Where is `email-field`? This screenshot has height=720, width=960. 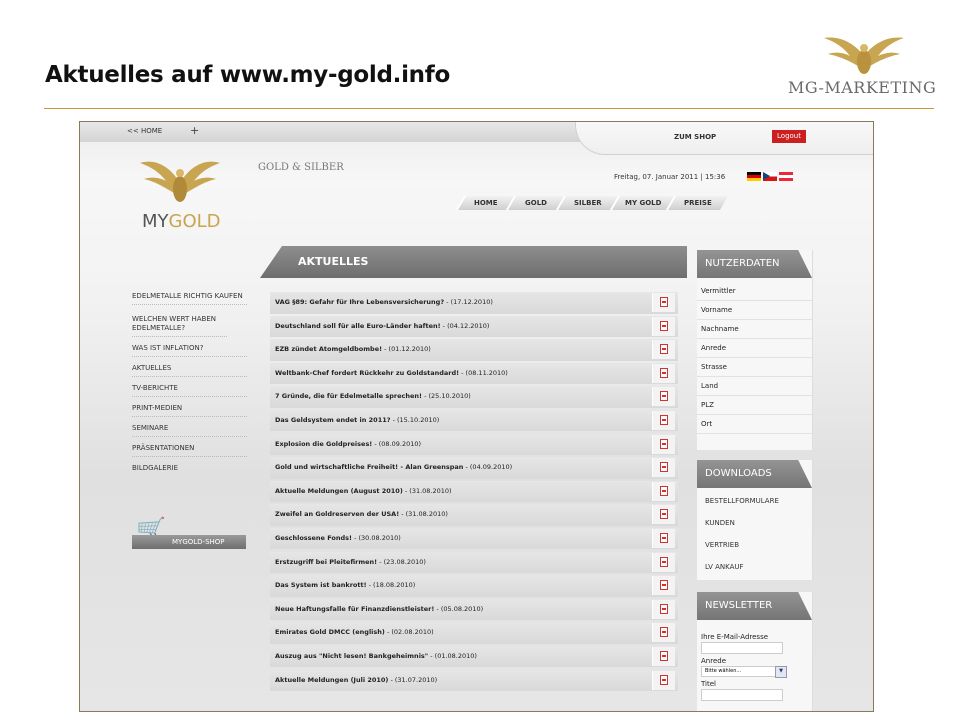
email-field is located at coordinates (742, 648).